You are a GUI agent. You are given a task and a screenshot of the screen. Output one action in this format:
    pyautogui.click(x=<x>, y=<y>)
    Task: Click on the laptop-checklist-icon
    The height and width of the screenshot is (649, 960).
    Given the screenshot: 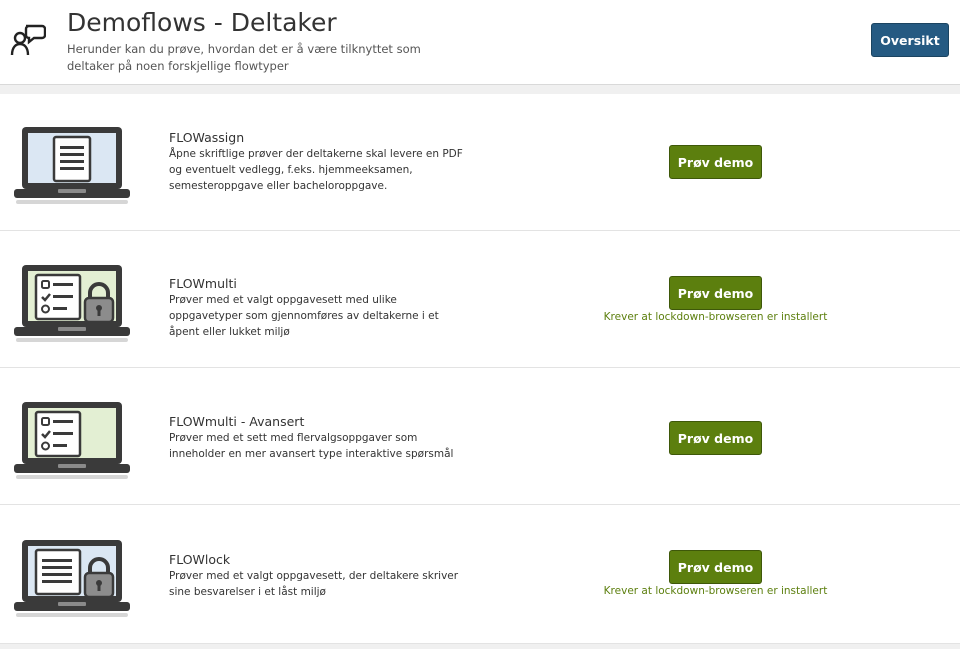 What is the action you would take?
    pyautogui.click(x=72, y=440)
    